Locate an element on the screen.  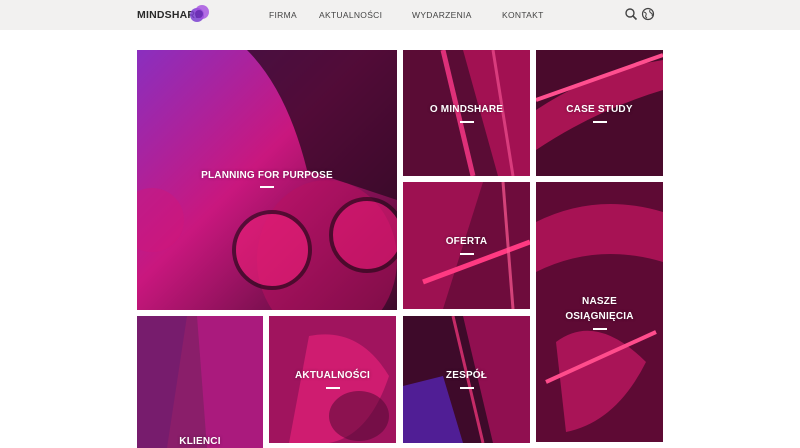
nav-aktualnosci: AKTUALNOŚCI is located at coordinates (350, 15).